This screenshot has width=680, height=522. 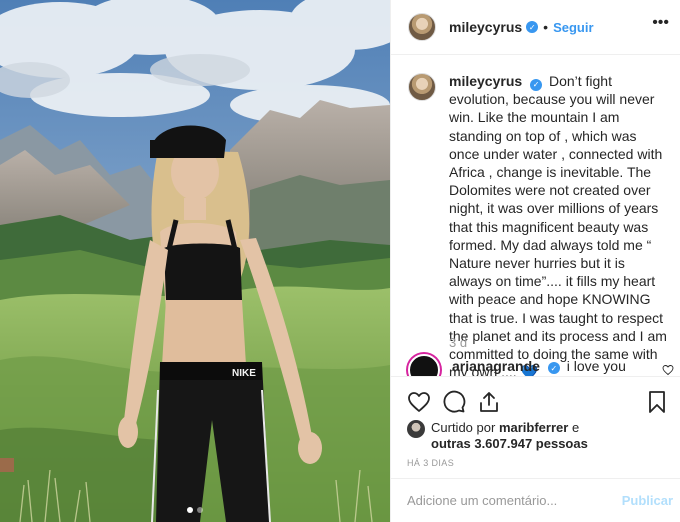 What do you see at coordinates (668, 370) in the screenshot?
I see `comment-like-heart-icon` at bounding box center [668, 370].